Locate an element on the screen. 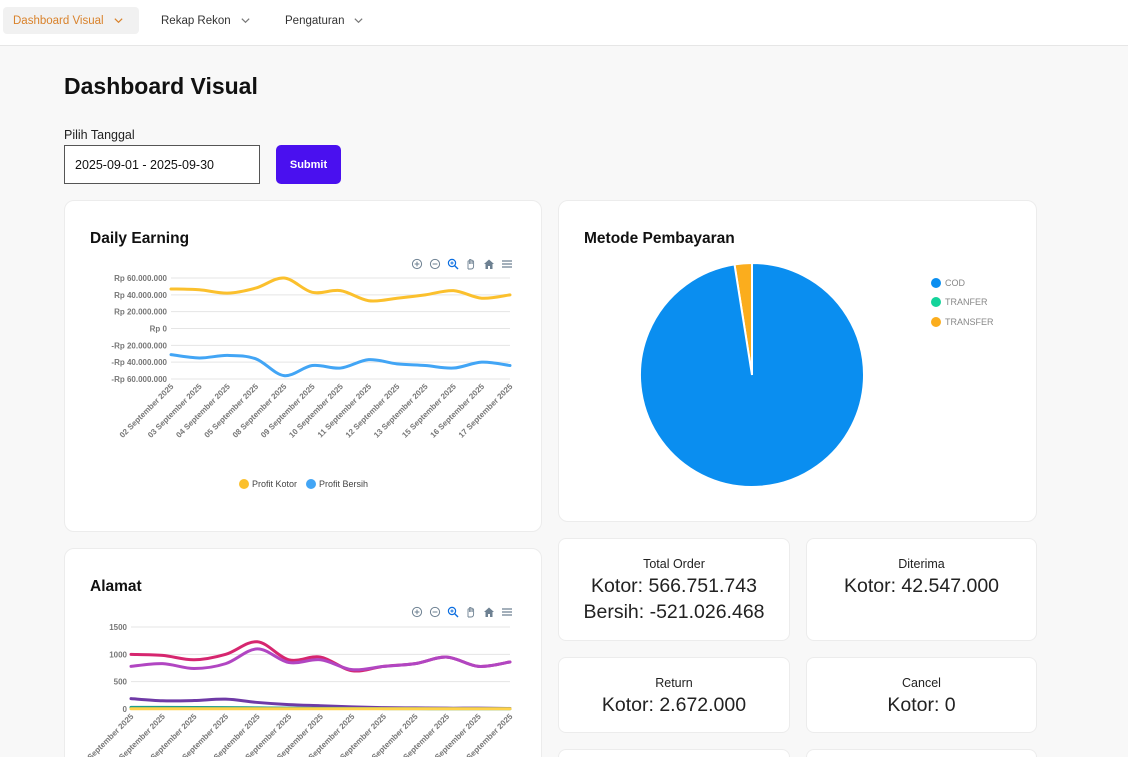 This screenshot has width=1128, height=757. total-order-kotor: Kotor: 566.751.743 is located at coordinates (674, 586).